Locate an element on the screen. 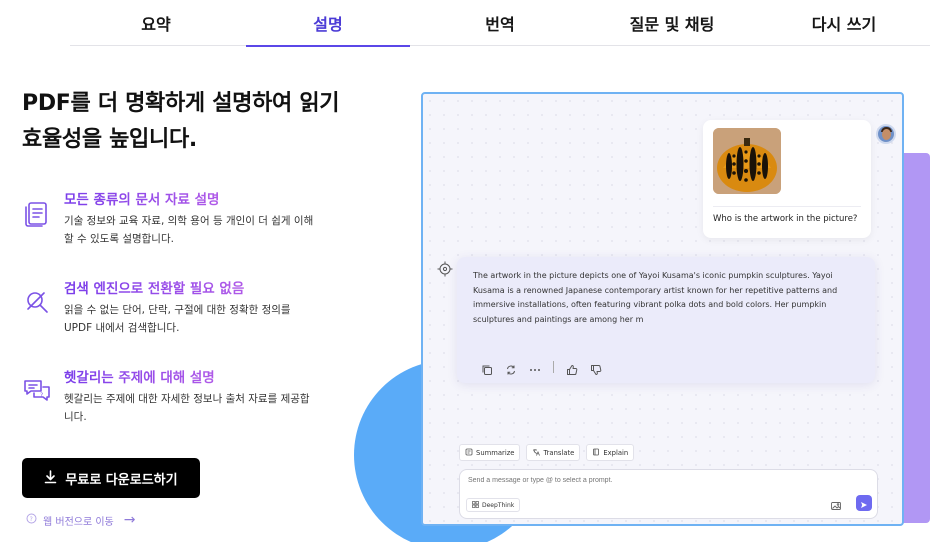 The image size is (940, 542). tab-chat-label: 질문 및 채팅 is located at coordinates (672, 24).